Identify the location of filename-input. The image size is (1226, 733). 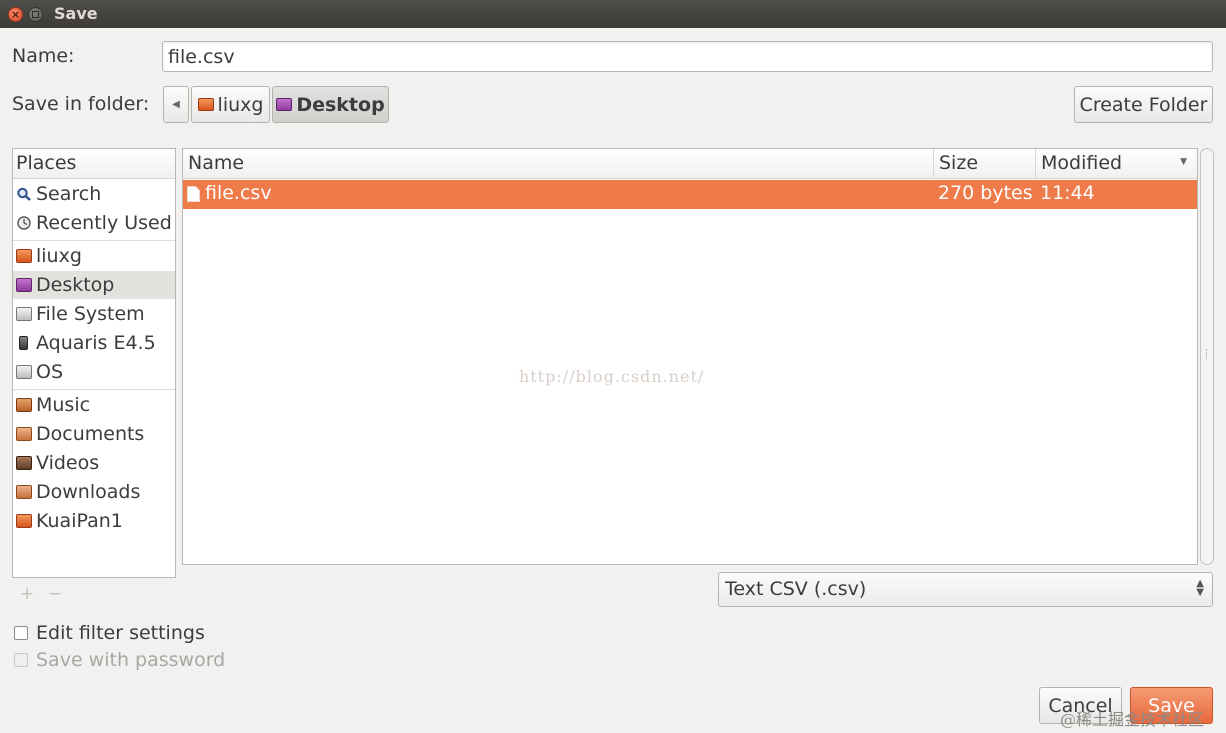
(687, 56).